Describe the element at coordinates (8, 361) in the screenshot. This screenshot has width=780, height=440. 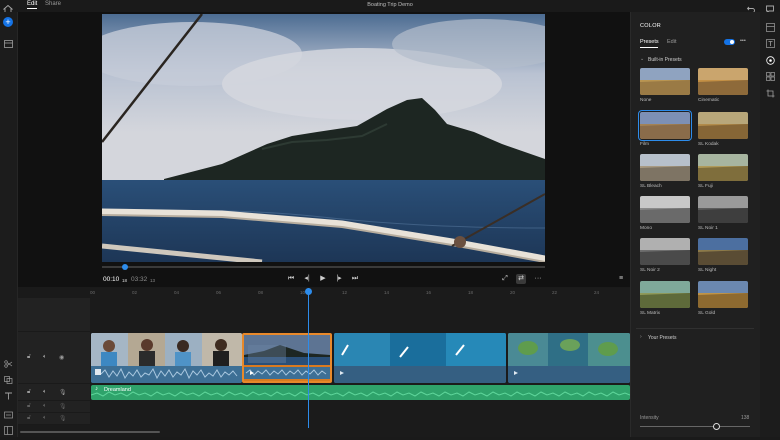
I see `scissors-icon` at that location.